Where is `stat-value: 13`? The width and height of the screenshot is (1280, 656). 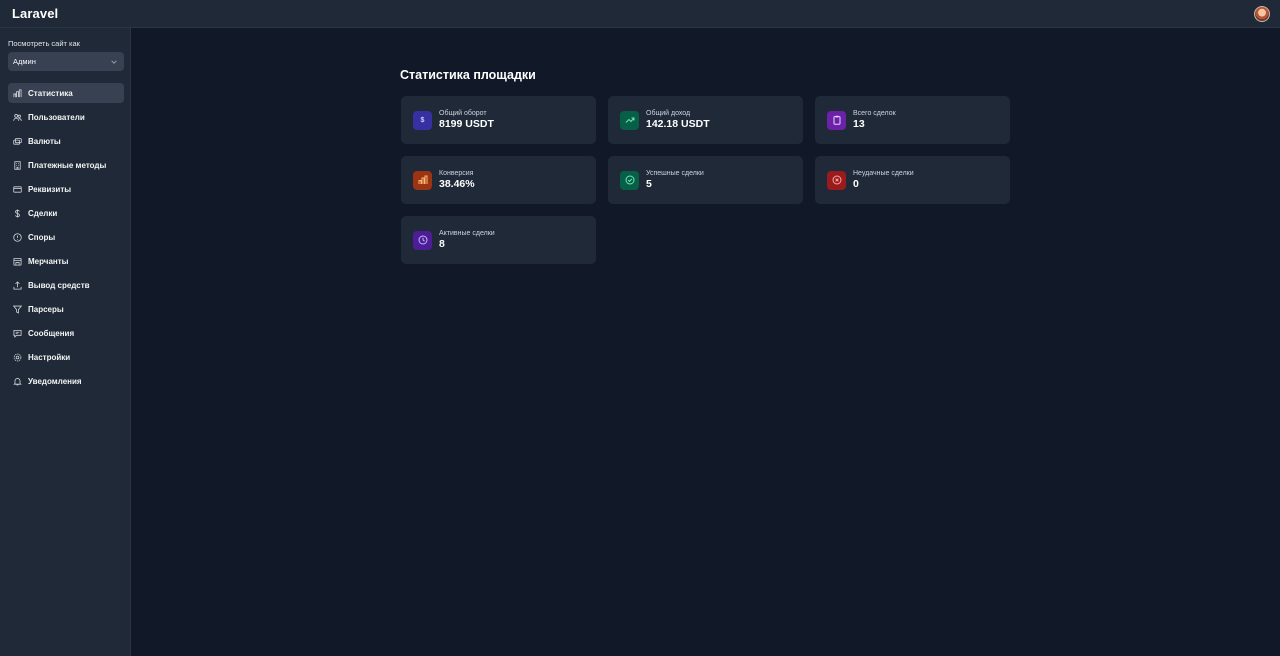
stat-value: 13 is located at coordinates (859, 124).